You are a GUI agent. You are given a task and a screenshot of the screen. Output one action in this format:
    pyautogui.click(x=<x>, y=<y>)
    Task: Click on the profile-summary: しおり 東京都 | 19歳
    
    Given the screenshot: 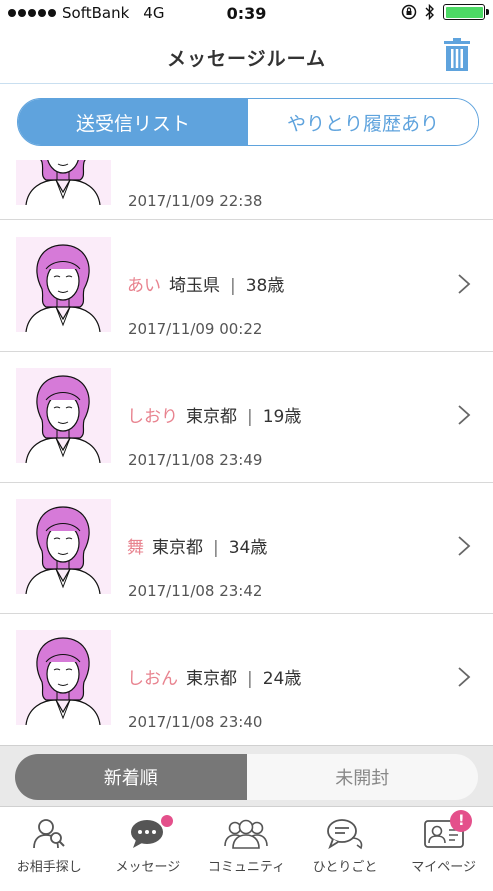 What is the action you would take?
    pyautogui.click(x=214, y=414)
    